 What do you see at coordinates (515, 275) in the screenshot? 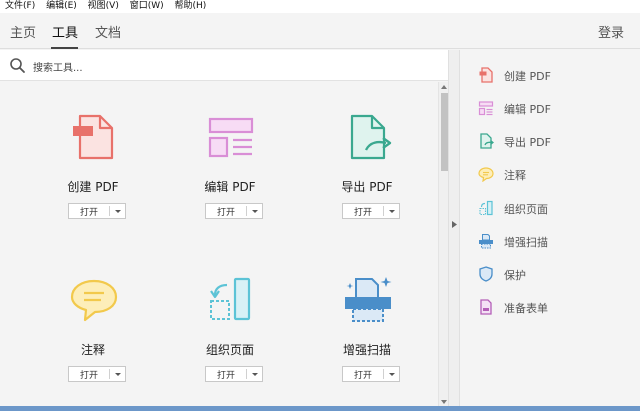
I see `right-item-label: 保护` at bounding box center [515, 275].